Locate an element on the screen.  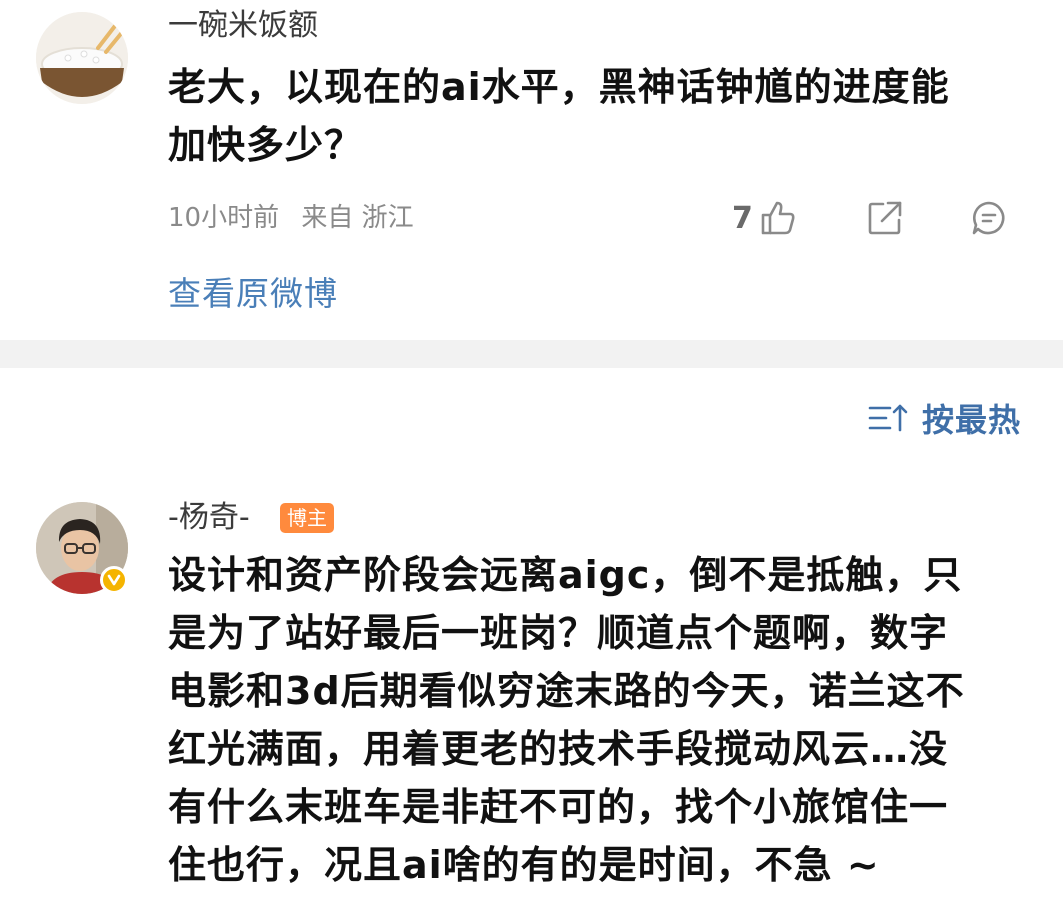
comment-button is located at coordinates (989, 218).